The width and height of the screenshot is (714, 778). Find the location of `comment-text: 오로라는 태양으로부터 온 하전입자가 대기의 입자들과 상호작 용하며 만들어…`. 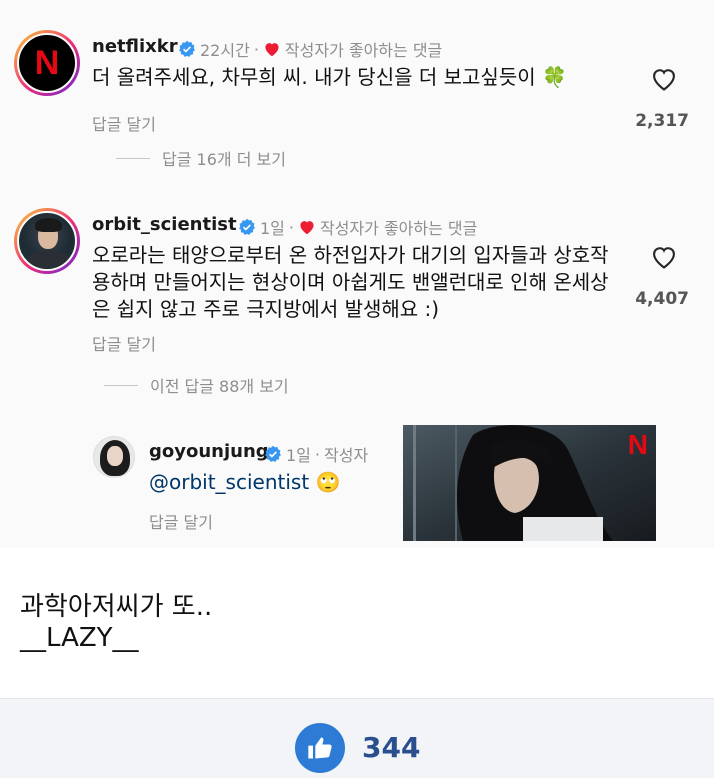

comment-text: 오로라는 태양으로부터 온 하전입자가 대기의 입자들과 상호작 용하며 만들어… is located at coordinates (362, 282).